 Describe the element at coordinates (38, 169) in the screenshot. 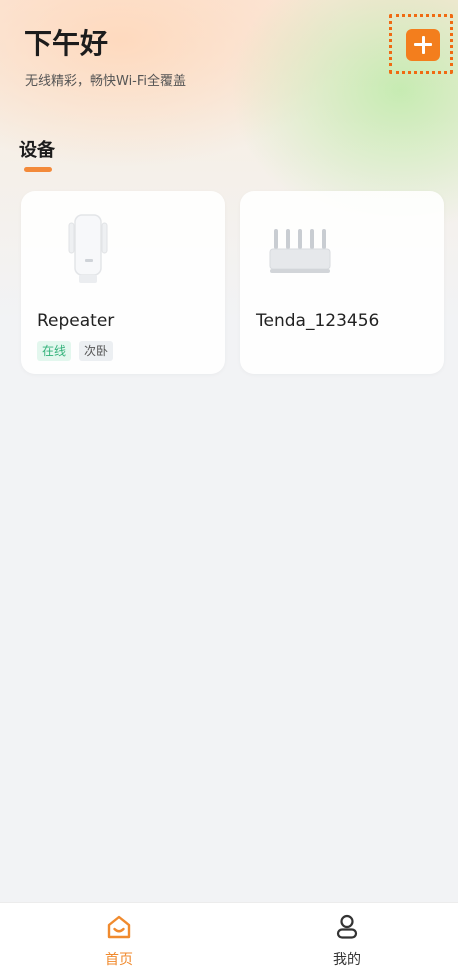

I see `section-title-underline` at that location.